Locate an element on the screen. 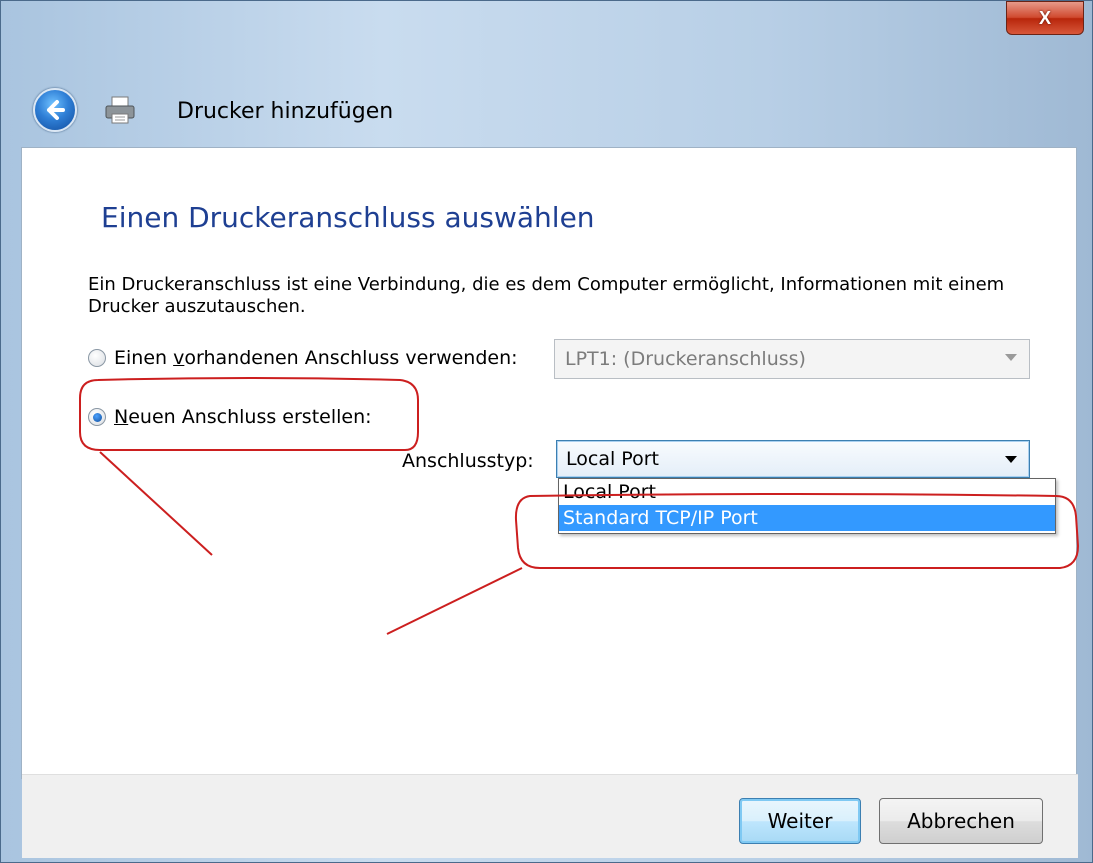  port-type-label: Anschlusstyp: is located at coordinates (468, 461).